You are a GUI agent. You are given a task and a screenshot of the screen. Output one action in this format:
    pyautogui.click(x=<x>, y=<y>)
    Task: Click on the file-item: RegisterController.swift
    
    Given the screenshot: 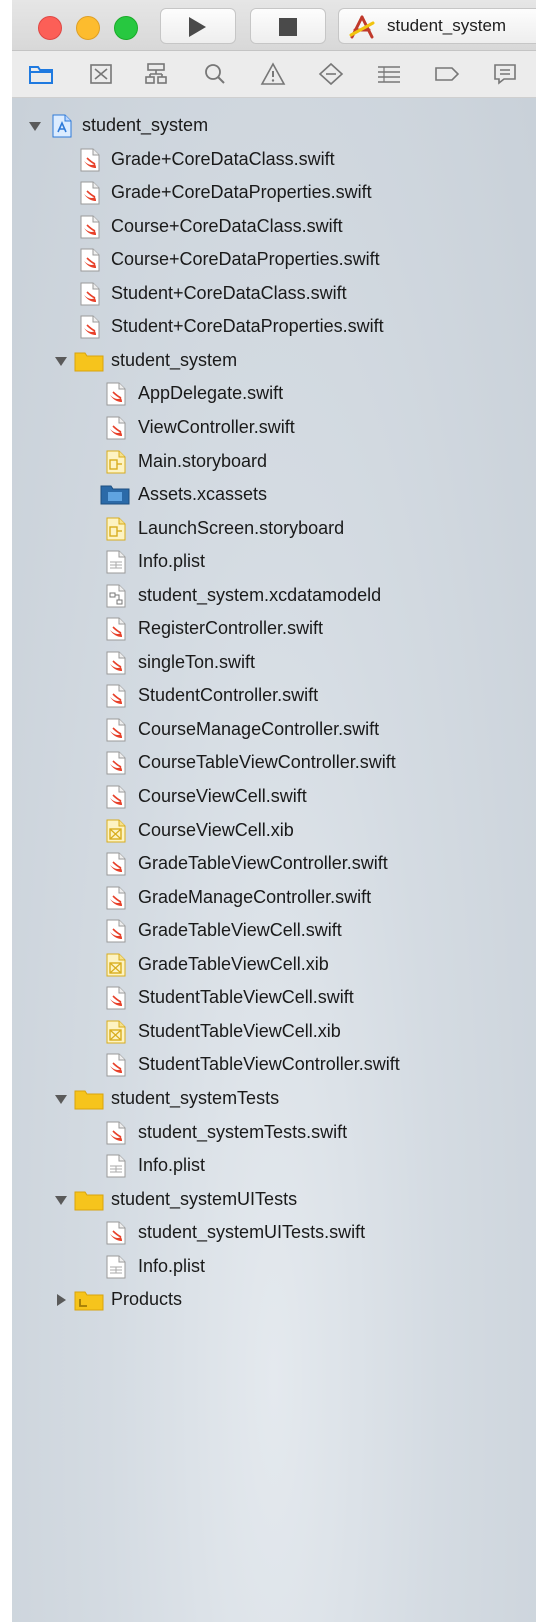 What is the action you would take?
    pyautogui.click(x=267, y=629)
    